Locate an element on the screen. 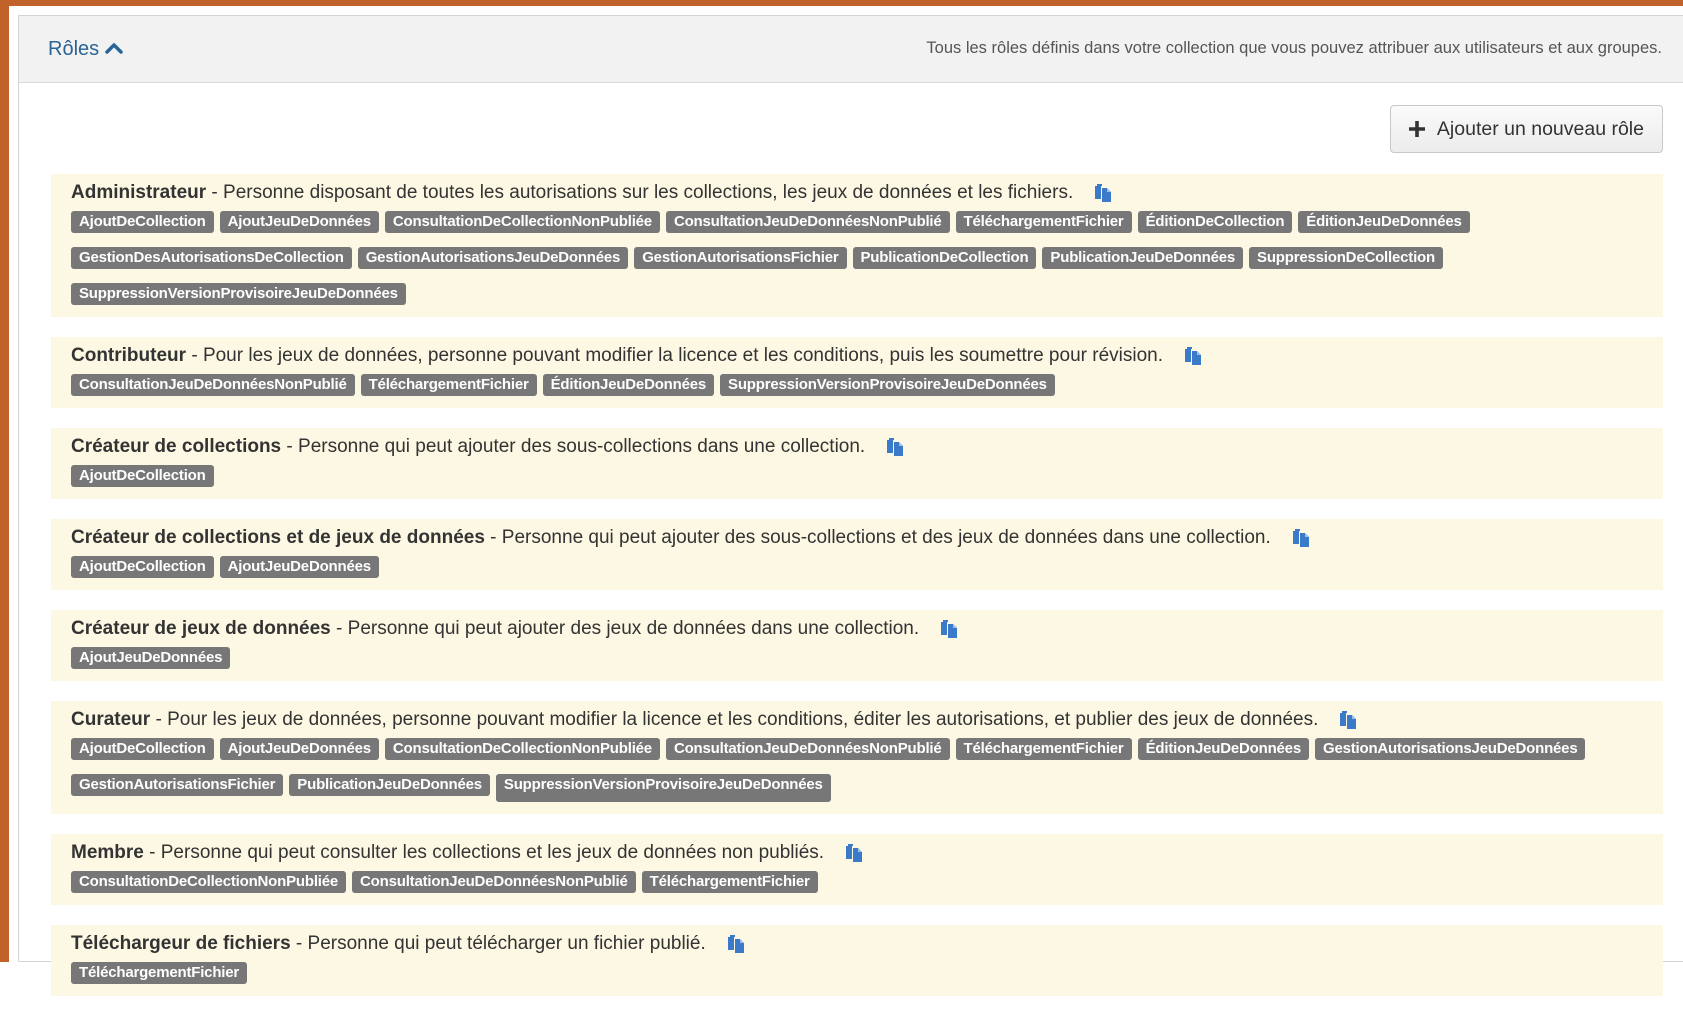  permission-badge: GestionDesAutorisationsDeCollection is located at coordinates (211, 258).